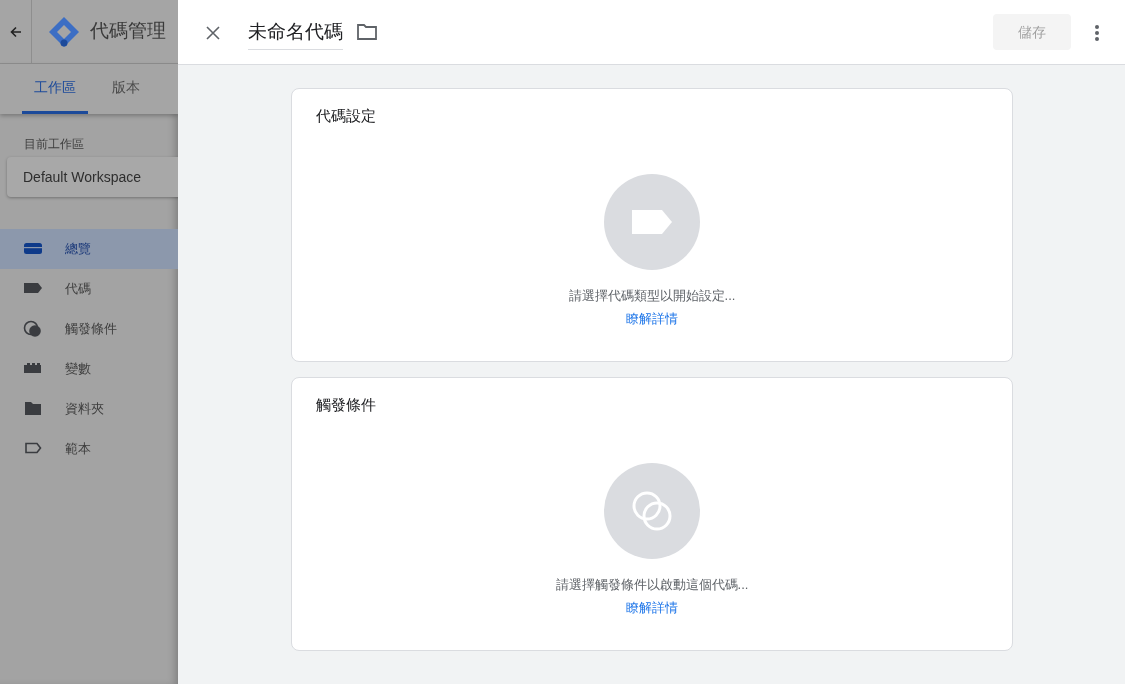 The width and height of the screenshot is (1125, 684). What do you see at coordinates (92, 177) in the screenshot?
I see `workspace-selector: Default Workspace` at bounding box center [92, 177].